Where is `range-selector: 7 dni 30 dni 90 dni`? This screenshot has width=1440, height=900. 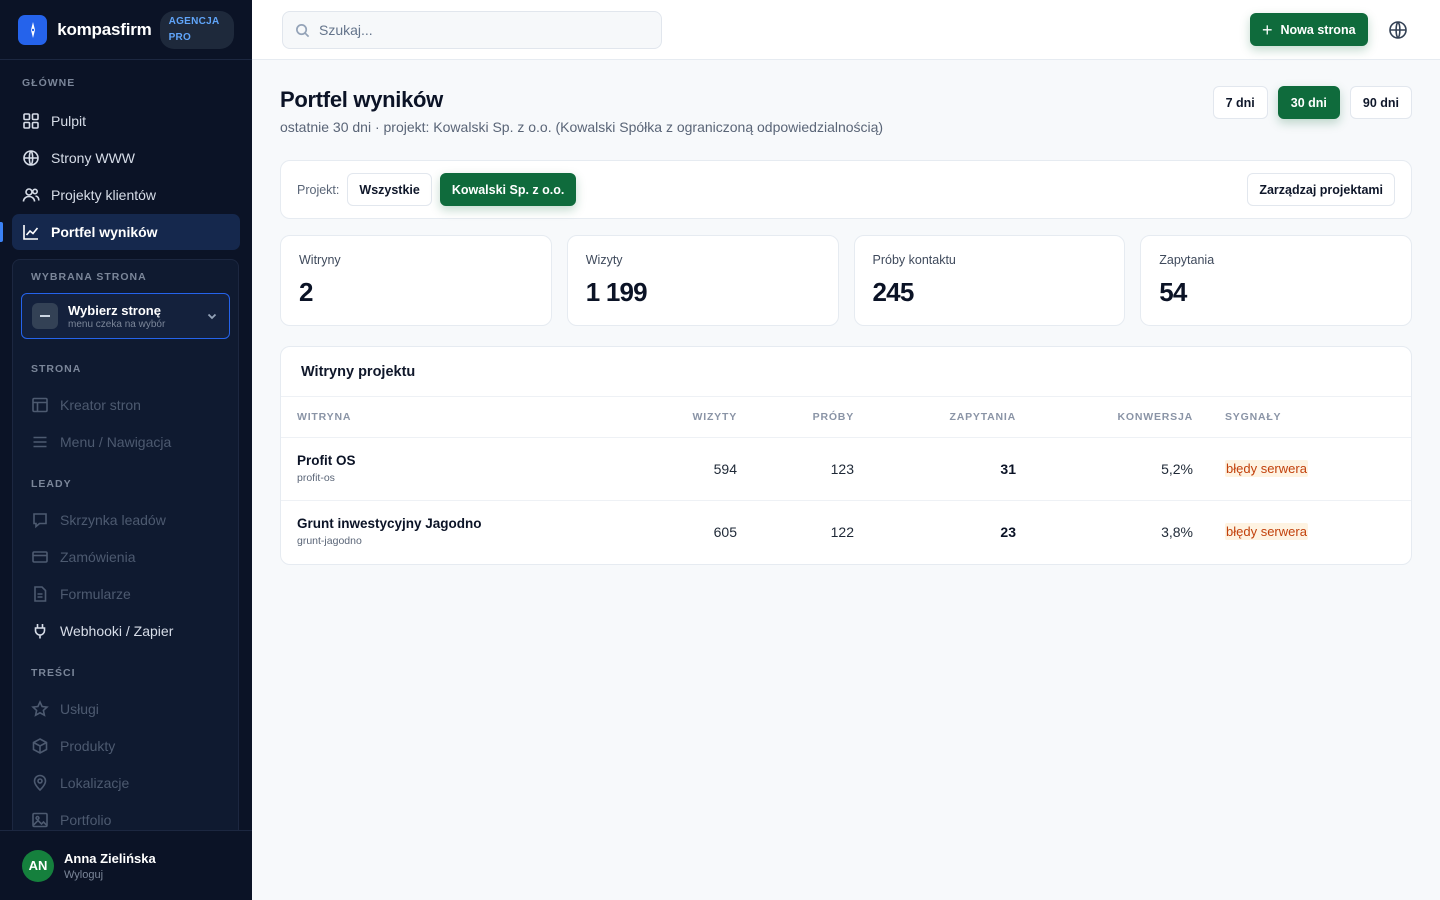 range-selector: 7 dni 30 dni 90 dni is located at coordinates (1312, 102).